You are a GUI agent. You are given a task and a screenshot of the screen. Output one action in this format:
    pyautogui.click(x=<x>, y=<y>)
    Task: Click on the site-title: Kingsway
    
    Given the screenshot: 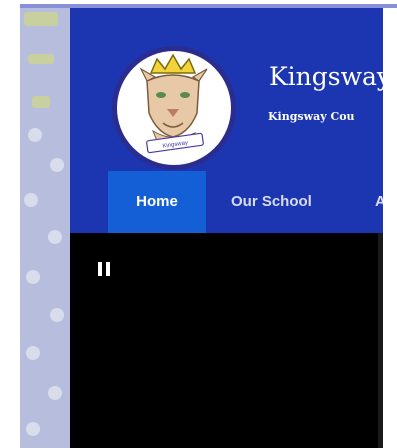 What is the action you would take?
    pyautogui.click(x=330, y=76)
    